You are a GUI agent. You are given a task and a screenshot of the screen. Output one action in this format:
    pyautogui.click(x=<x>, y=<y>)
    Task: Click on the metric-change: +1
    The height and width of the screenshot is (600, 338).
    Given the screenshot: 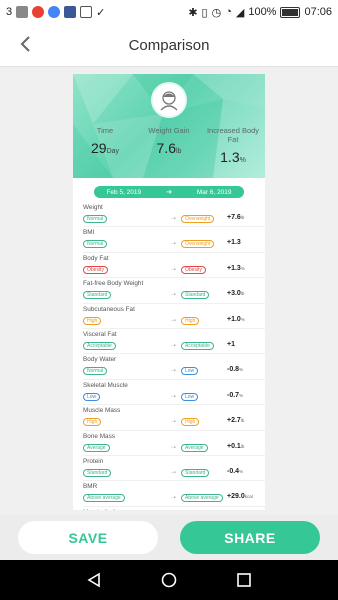 What is the action you would take?
    pyautogui.click(x=231, y=344)
    